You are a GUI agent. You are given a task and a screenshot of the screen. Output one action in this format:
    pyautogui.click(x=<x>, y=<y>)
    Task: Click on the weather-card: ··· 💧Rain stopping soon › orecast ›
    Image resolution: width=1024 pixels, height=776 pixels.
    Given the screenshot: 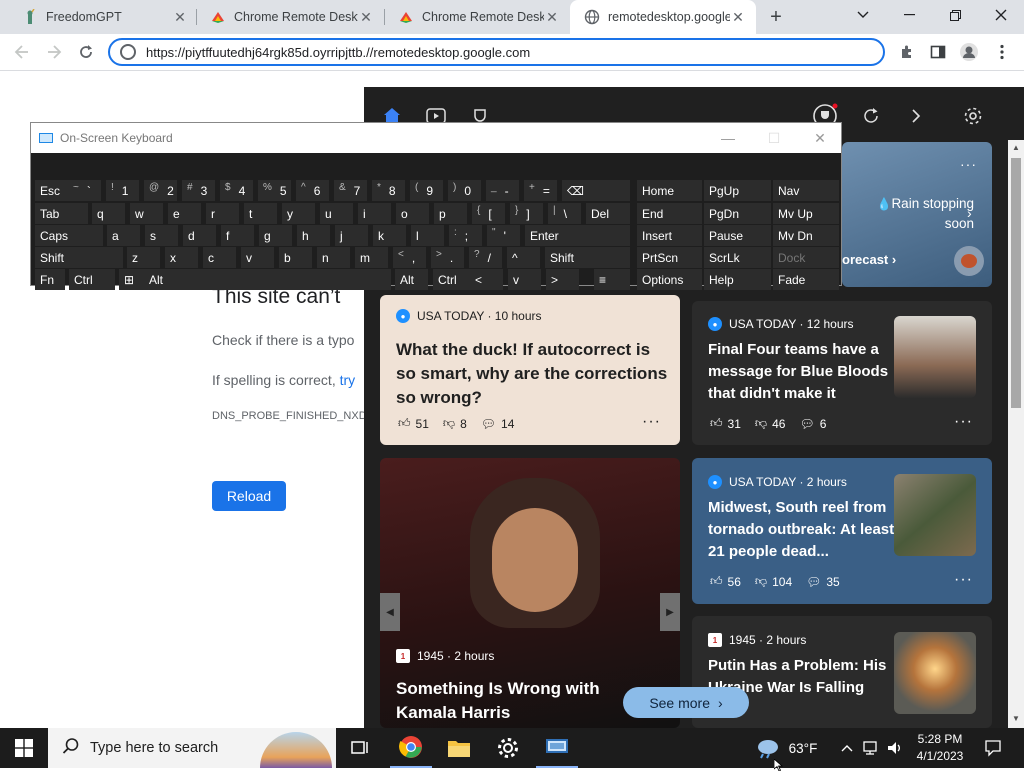 What is the action you would take?
    pyautogui.click(x=917, y=214)
    